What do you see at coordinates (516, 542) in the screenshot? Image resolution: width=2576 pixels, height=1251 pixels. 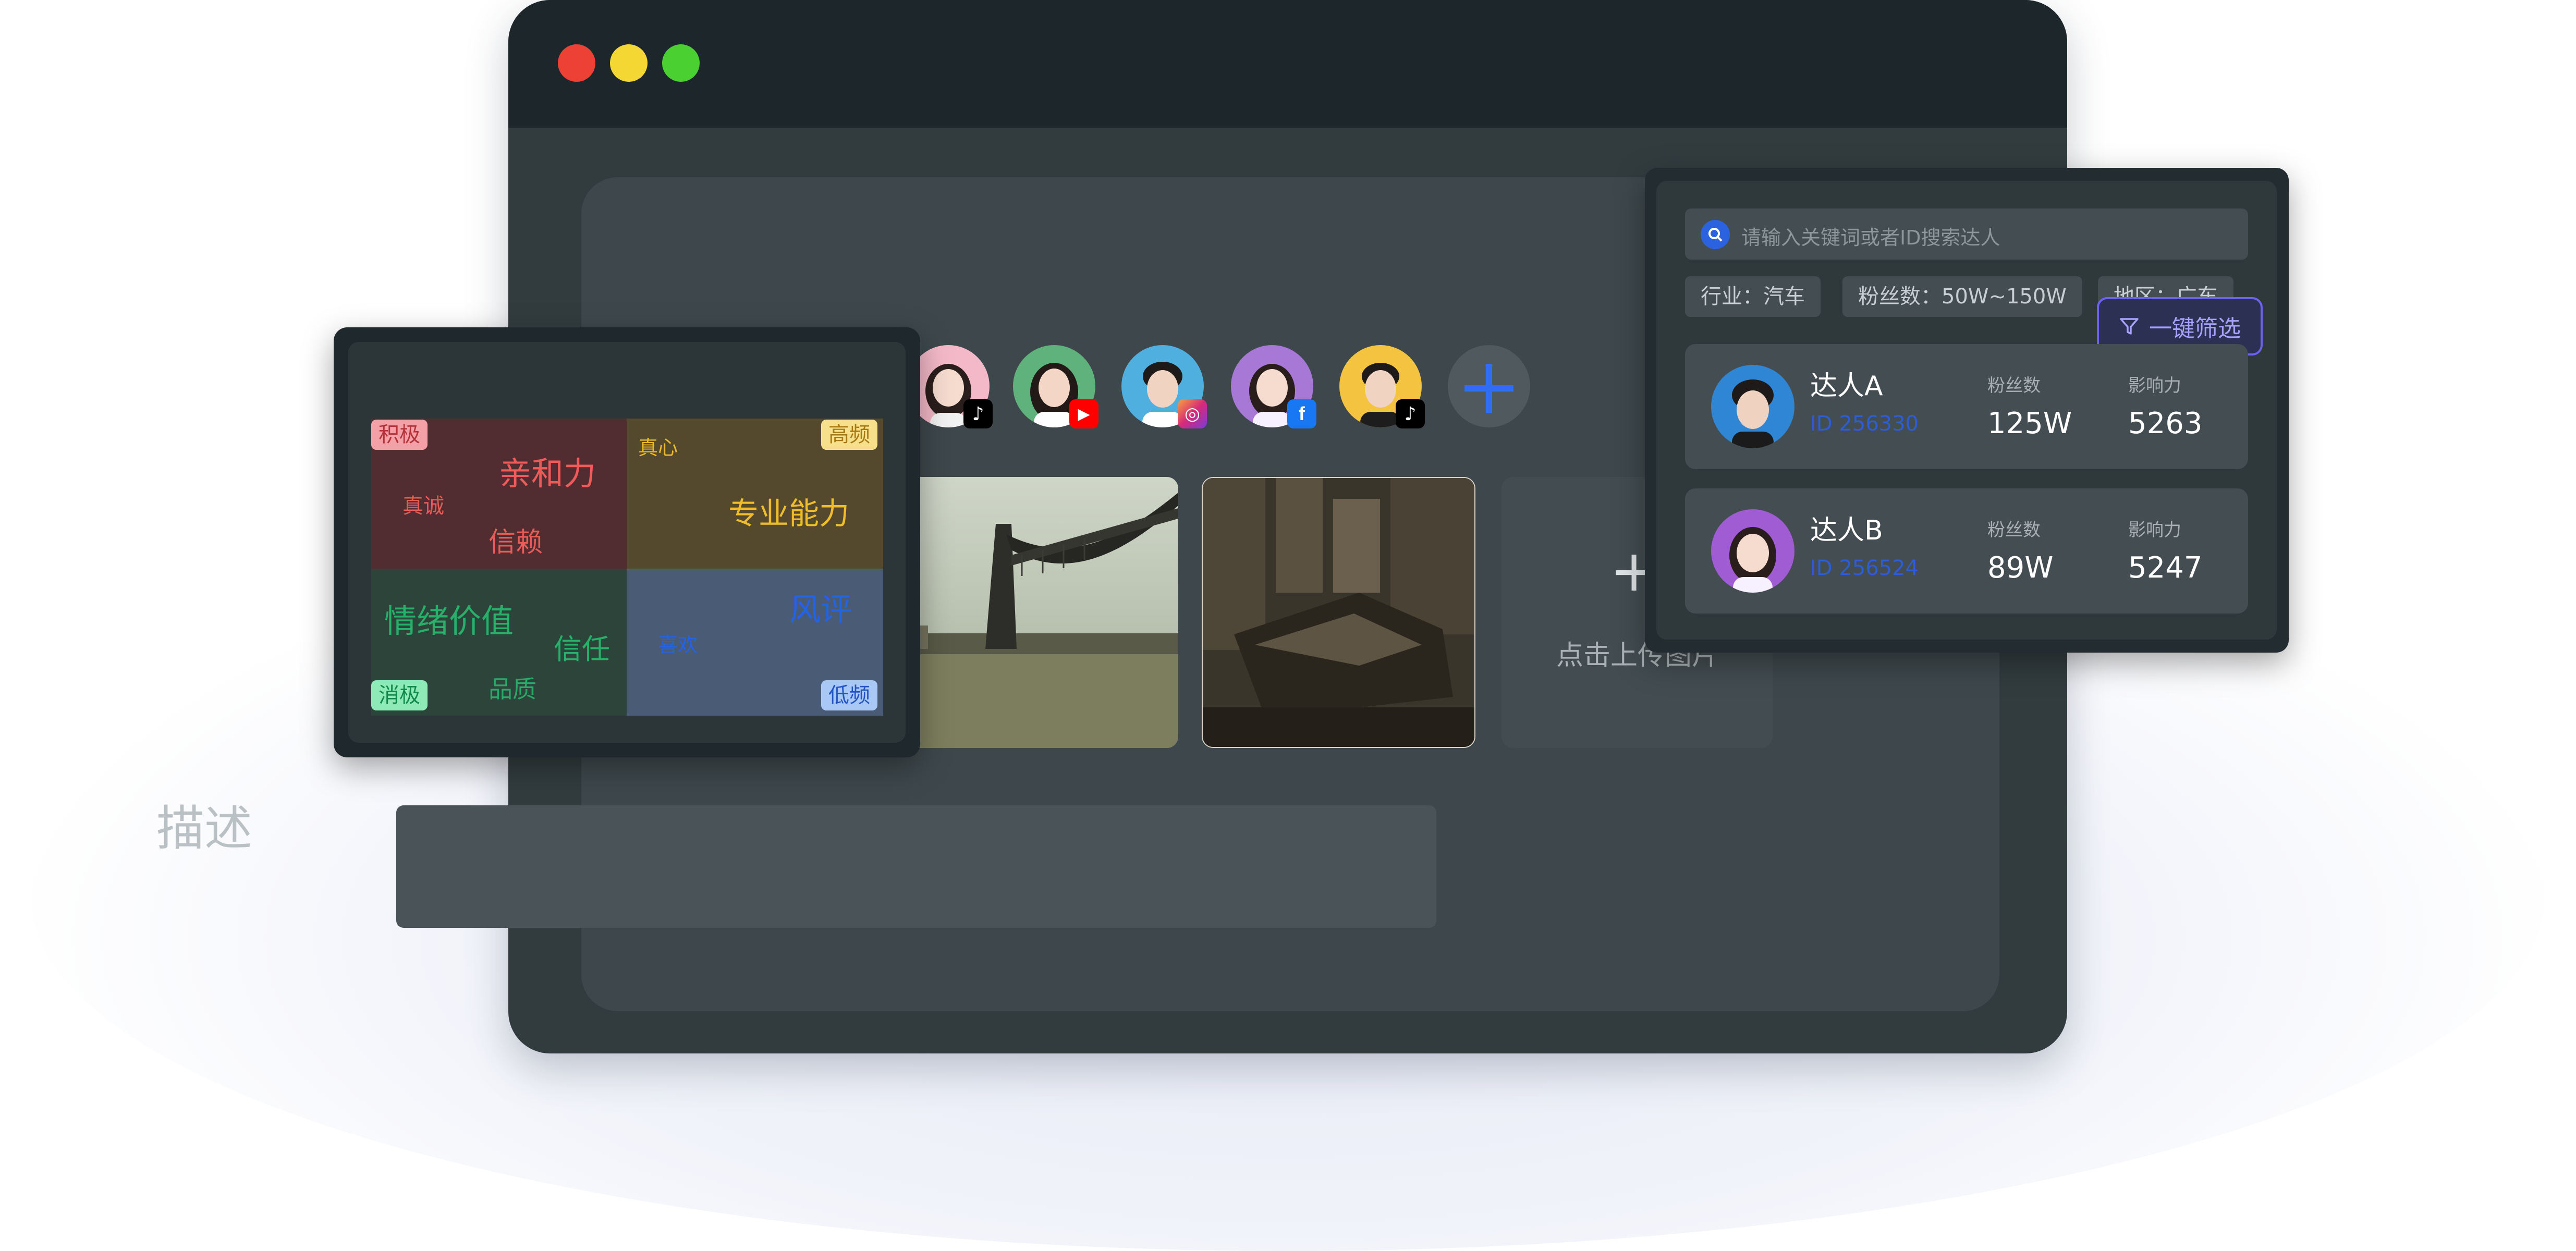 I see `keyword: 信赖` at bounding box center [516, 542].